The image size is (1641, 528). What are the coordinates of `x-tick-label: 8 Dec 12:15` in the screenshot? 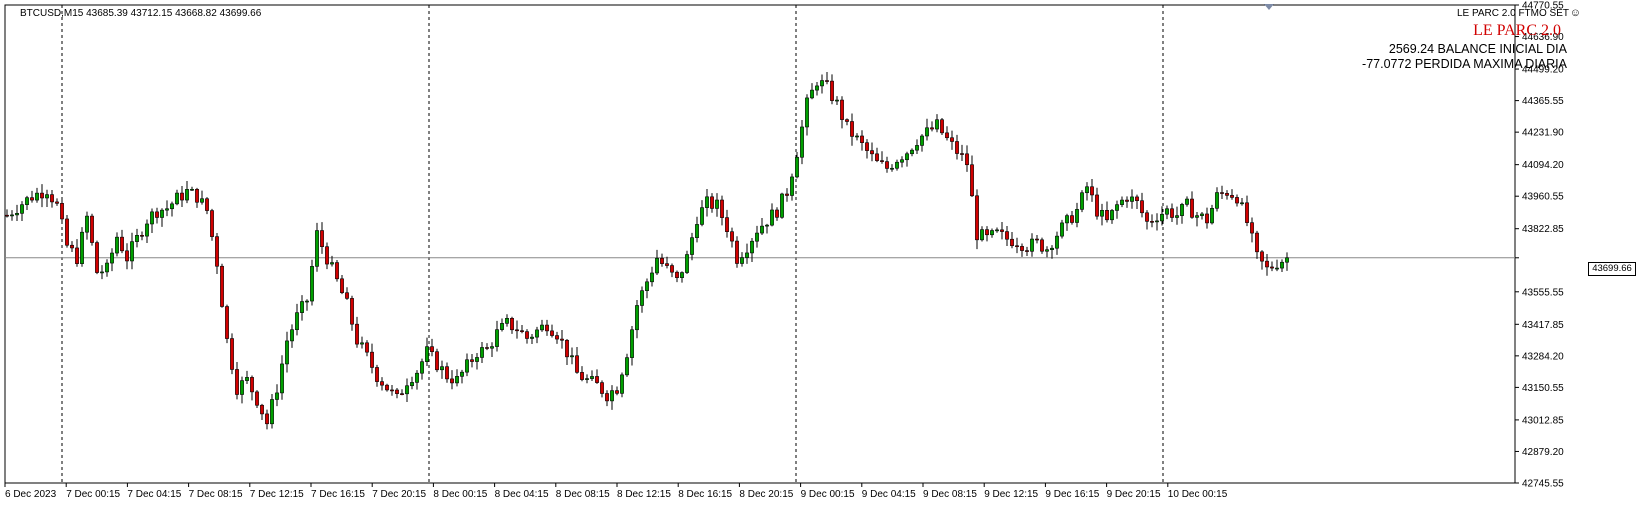 It's located at (644, 494).